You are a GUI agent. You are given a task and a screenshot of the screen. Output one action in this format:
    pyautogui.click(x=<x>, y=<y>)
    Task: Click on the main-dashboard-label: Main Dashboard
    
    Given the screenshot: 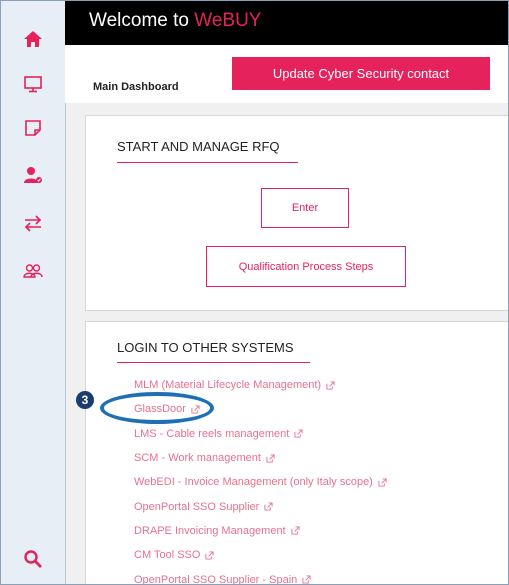 What is the action you would take?
    pyautogui.click(x=136, y=87)
    